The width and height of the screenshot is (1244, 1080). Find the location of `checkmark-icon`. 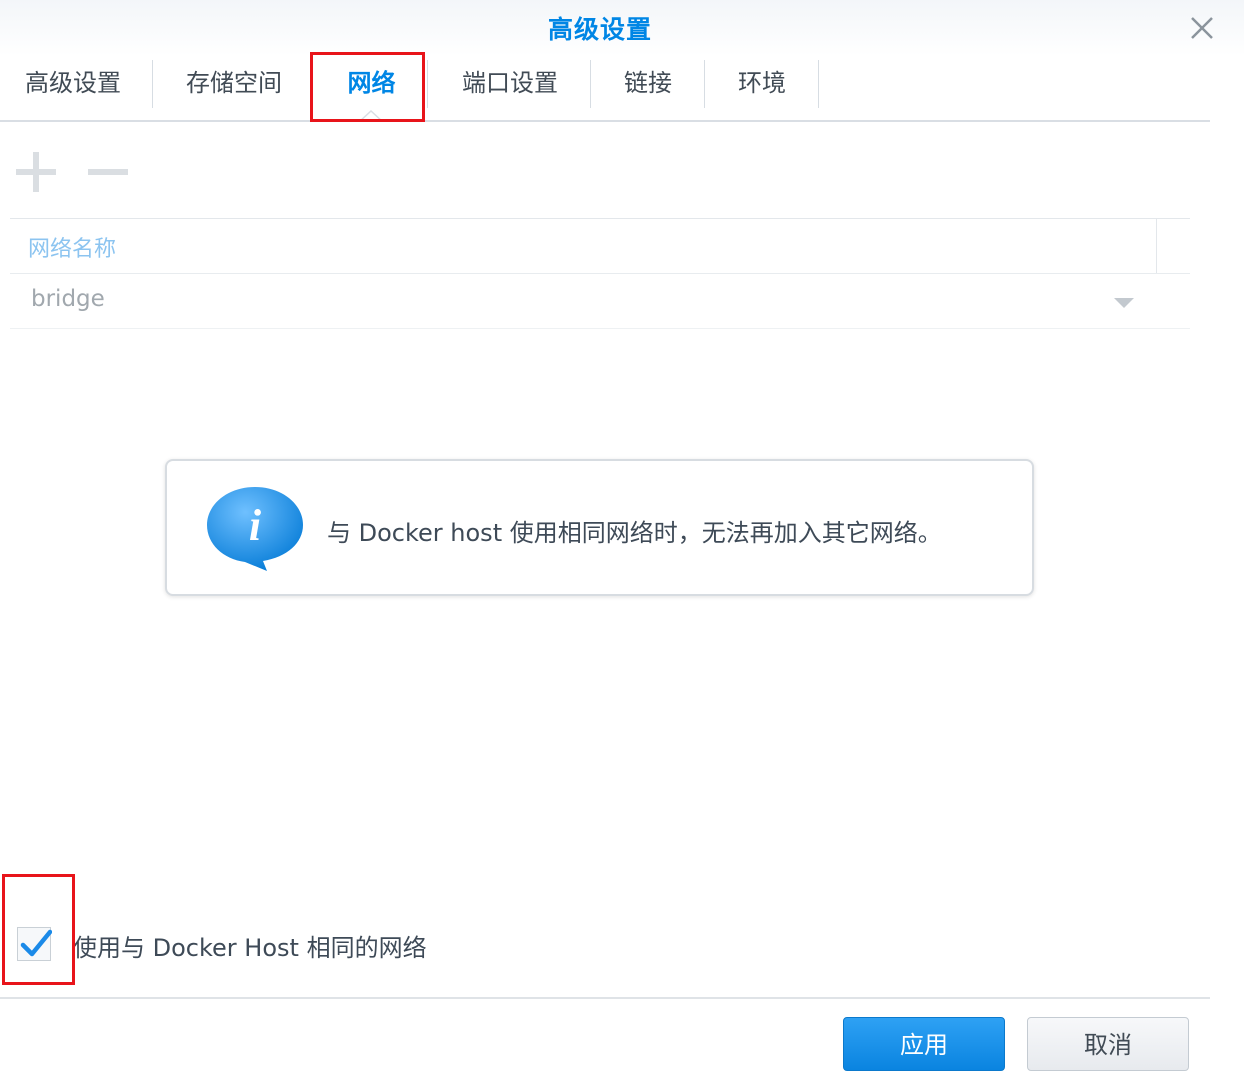

checkmark-icon is located at coordinates (36, 943).